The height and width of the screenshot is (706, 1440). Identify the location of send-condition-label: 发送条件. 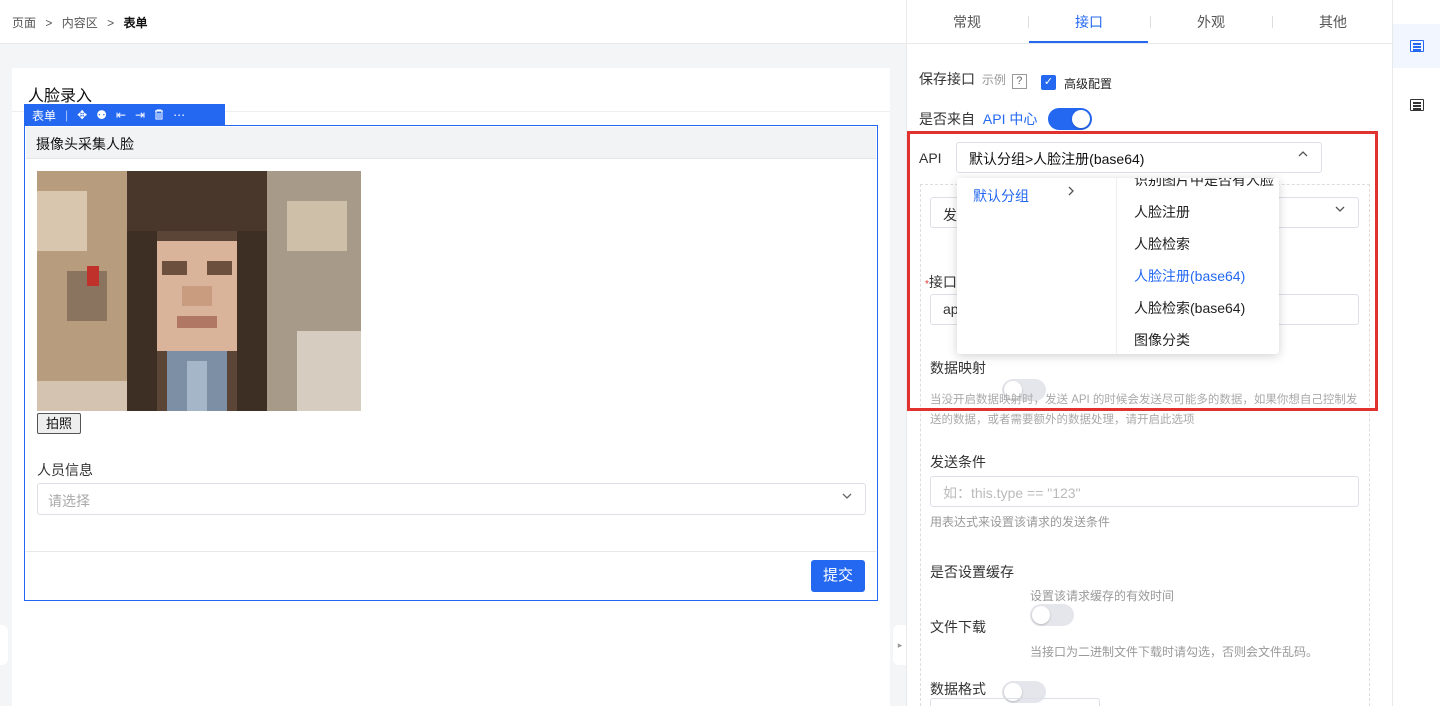
(958, 462).